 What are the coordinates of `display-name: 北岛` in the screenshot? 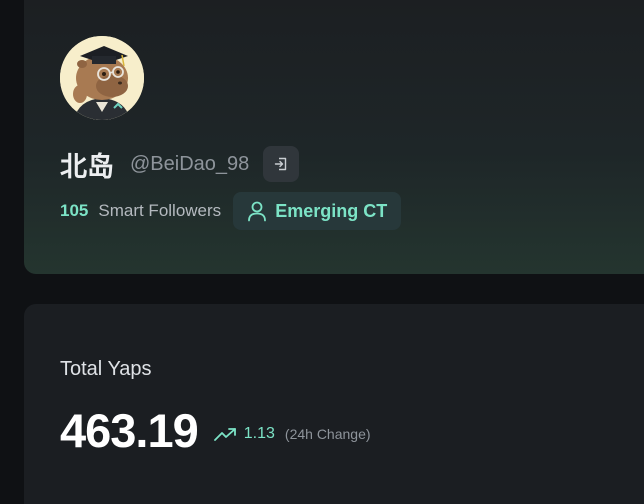 It's located at (87, 167).